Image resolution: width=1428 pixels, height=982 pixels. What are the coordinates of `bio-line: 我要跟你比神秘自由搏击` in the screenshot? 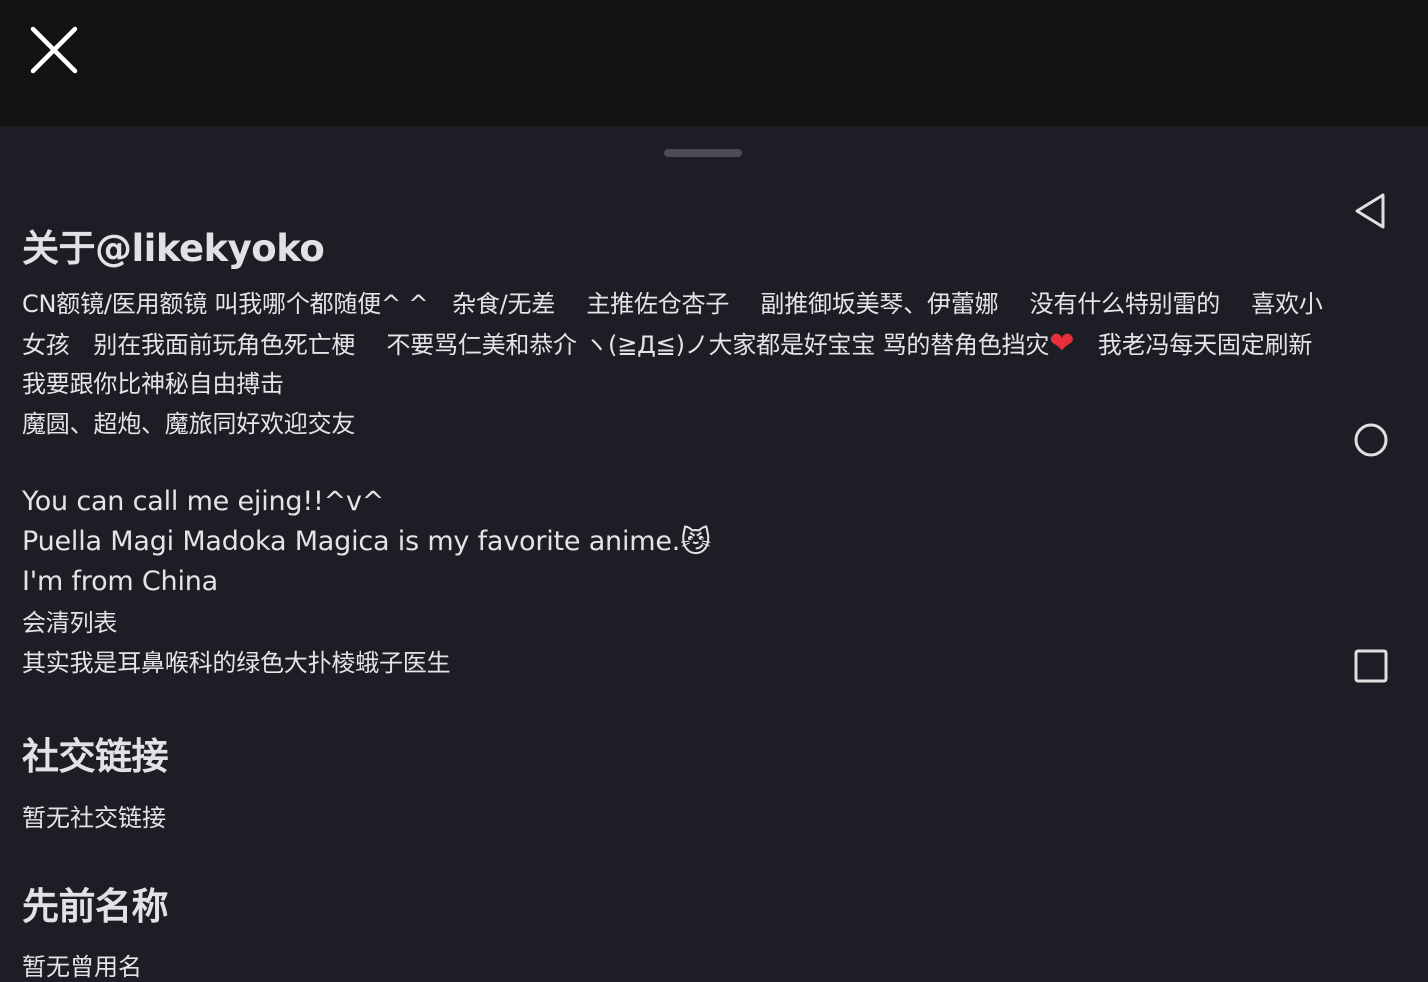 It's located at (153, 384).